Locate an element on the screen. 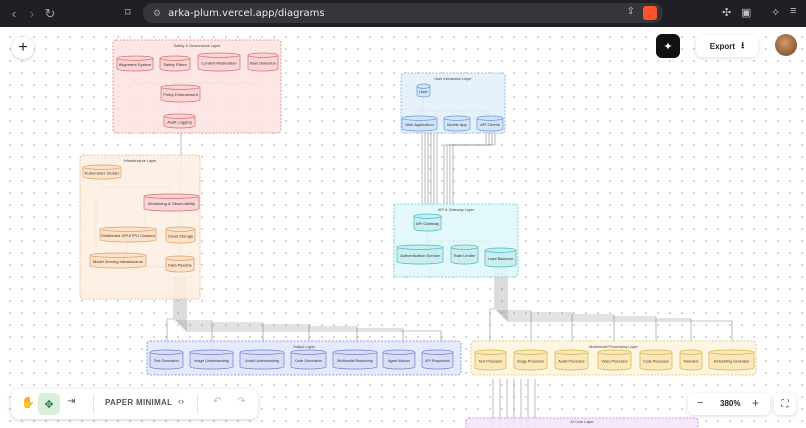 The image size is (806, 428). node-text-generation: Text Generation is located at coordinates (166, 359).